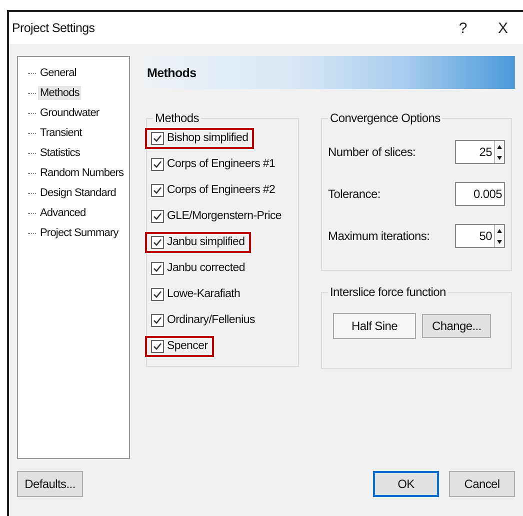 The width and height of the screenshot is (523, 516). What do you see at coordinates (195, 294) in the screenshot?
I see `method-checkbox: Lowe-Karafiath` at bounding box center [195, 294].